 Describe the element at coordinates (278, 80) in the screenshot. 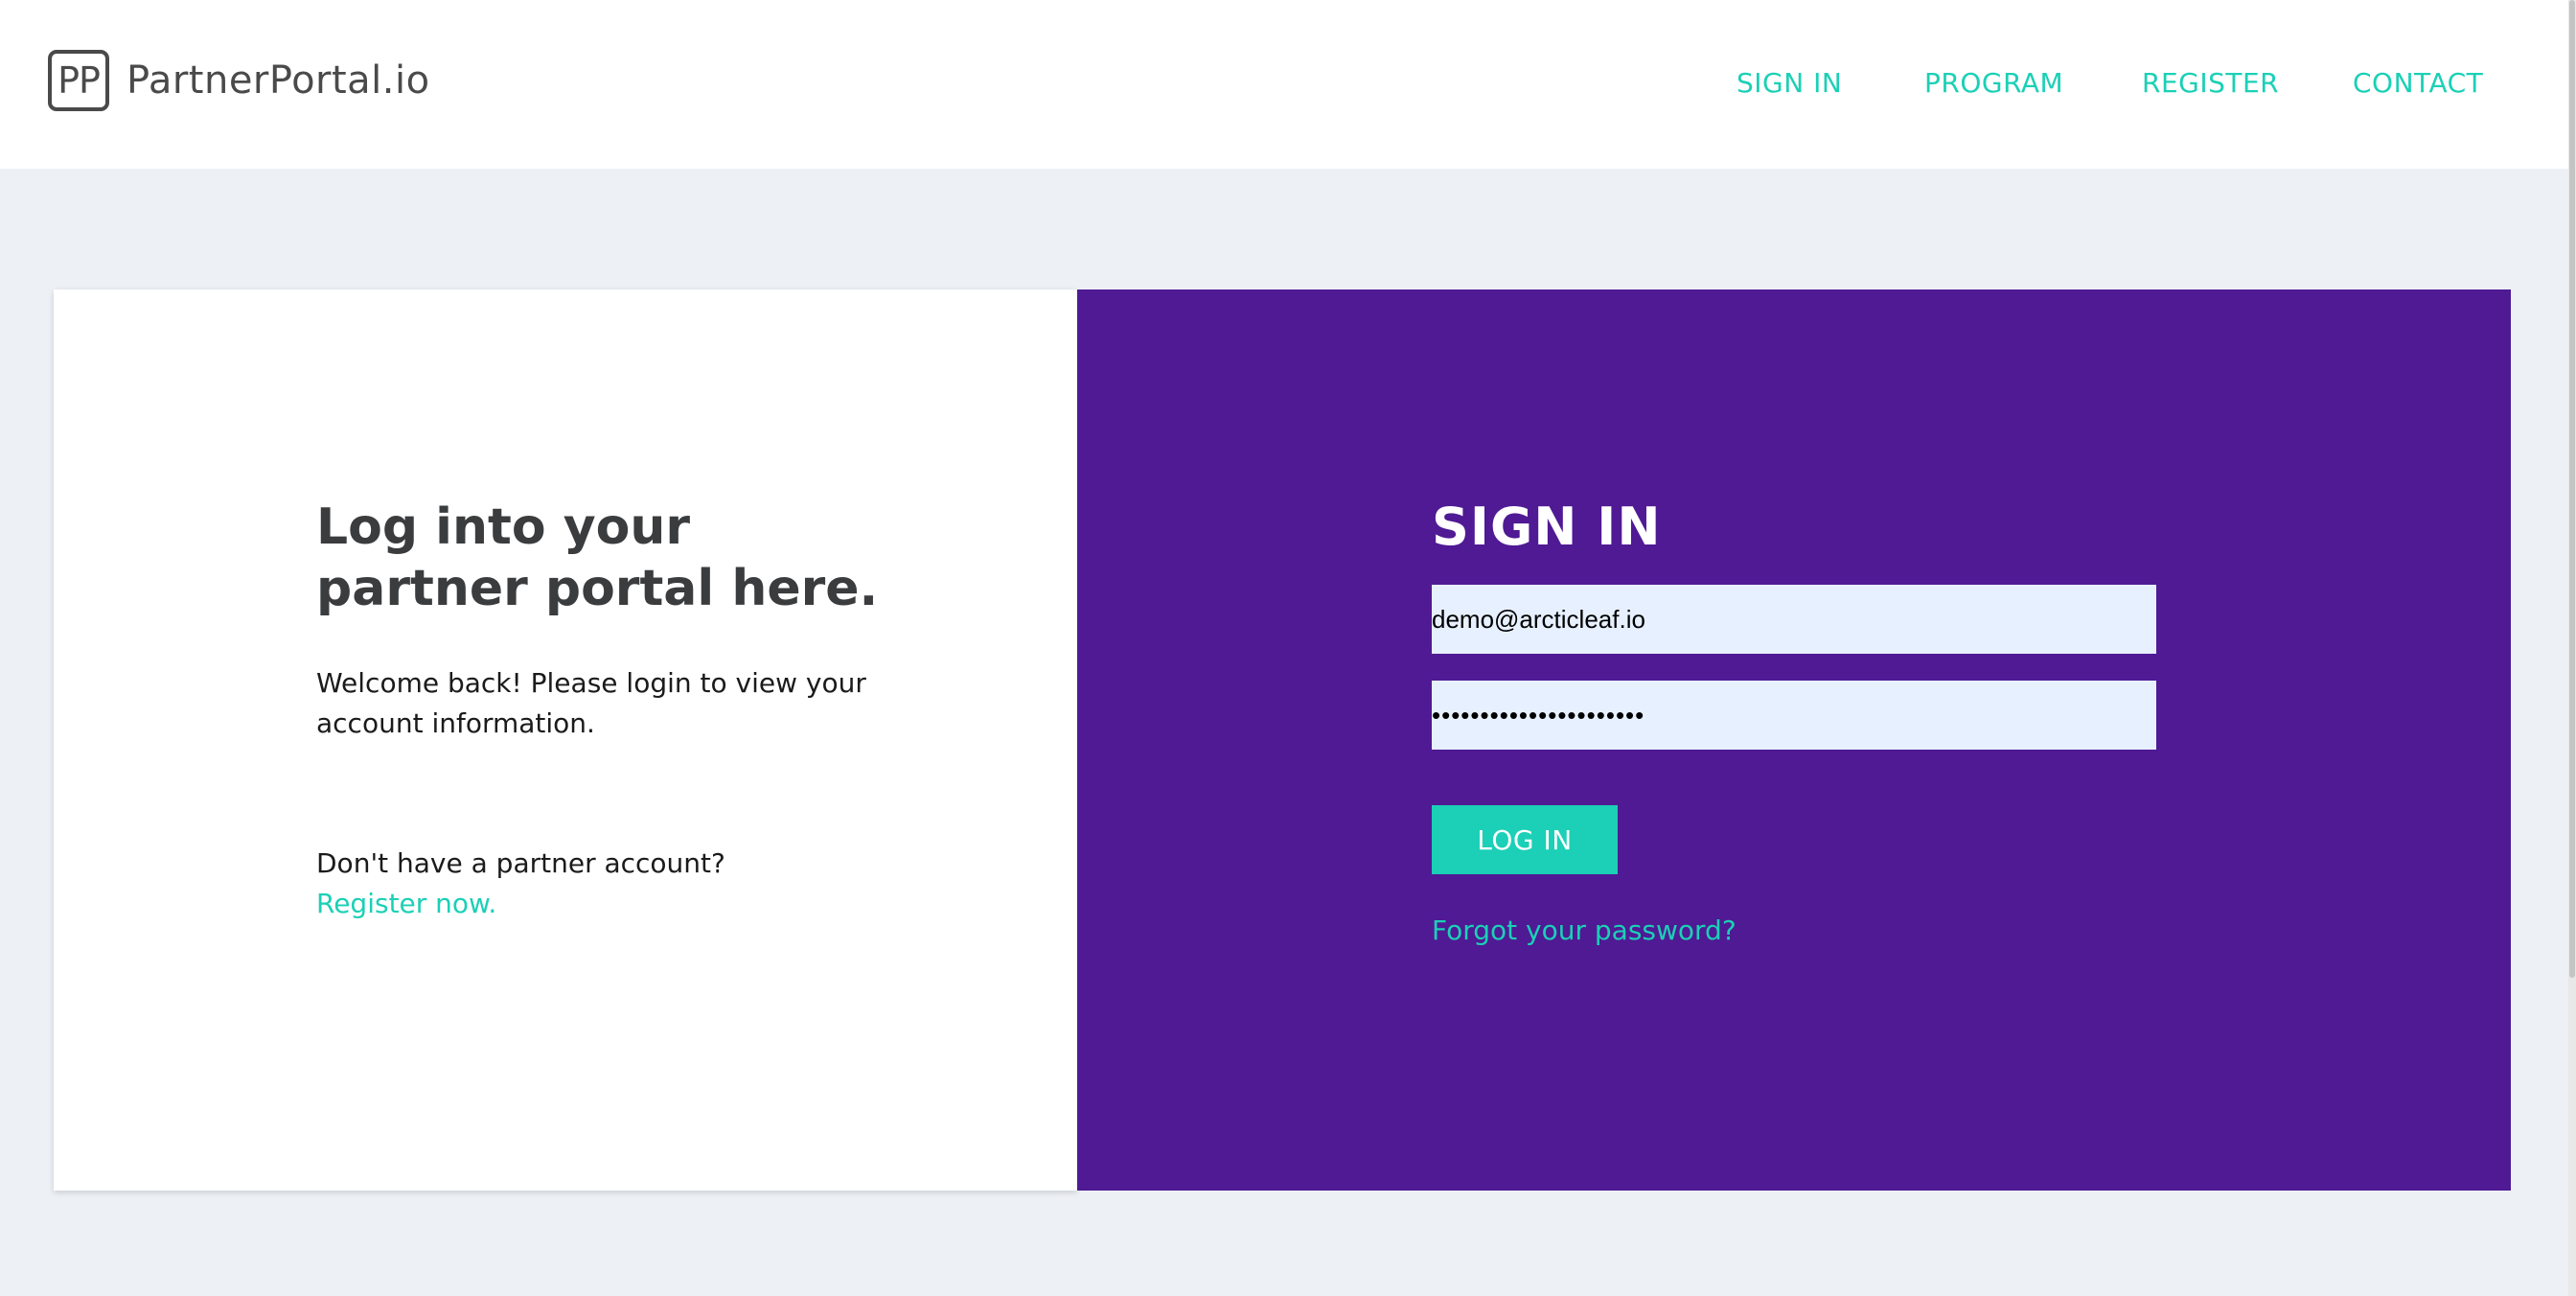

I see `logo-text: PartnerPortal.io` at that location.